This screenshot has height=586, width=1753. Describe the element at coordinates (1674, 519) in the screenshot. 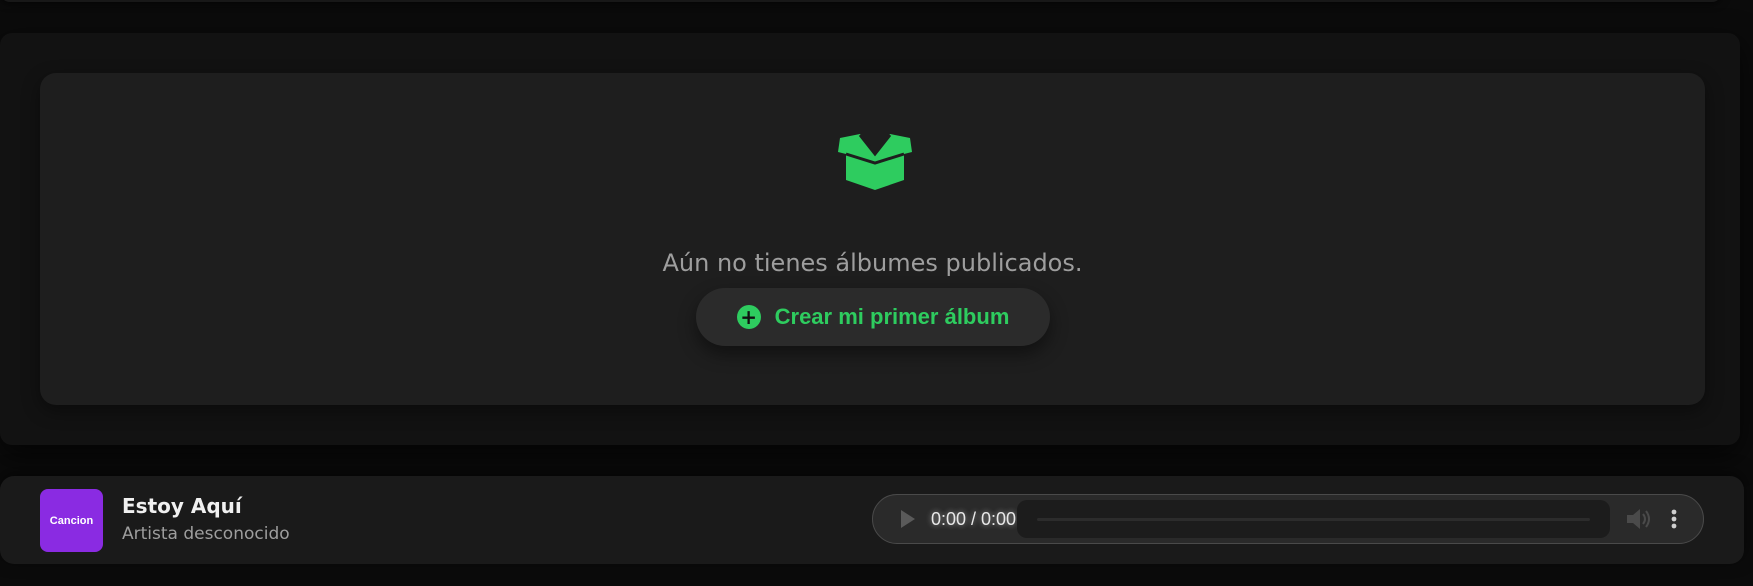

I see `more-options-icon` at that location.